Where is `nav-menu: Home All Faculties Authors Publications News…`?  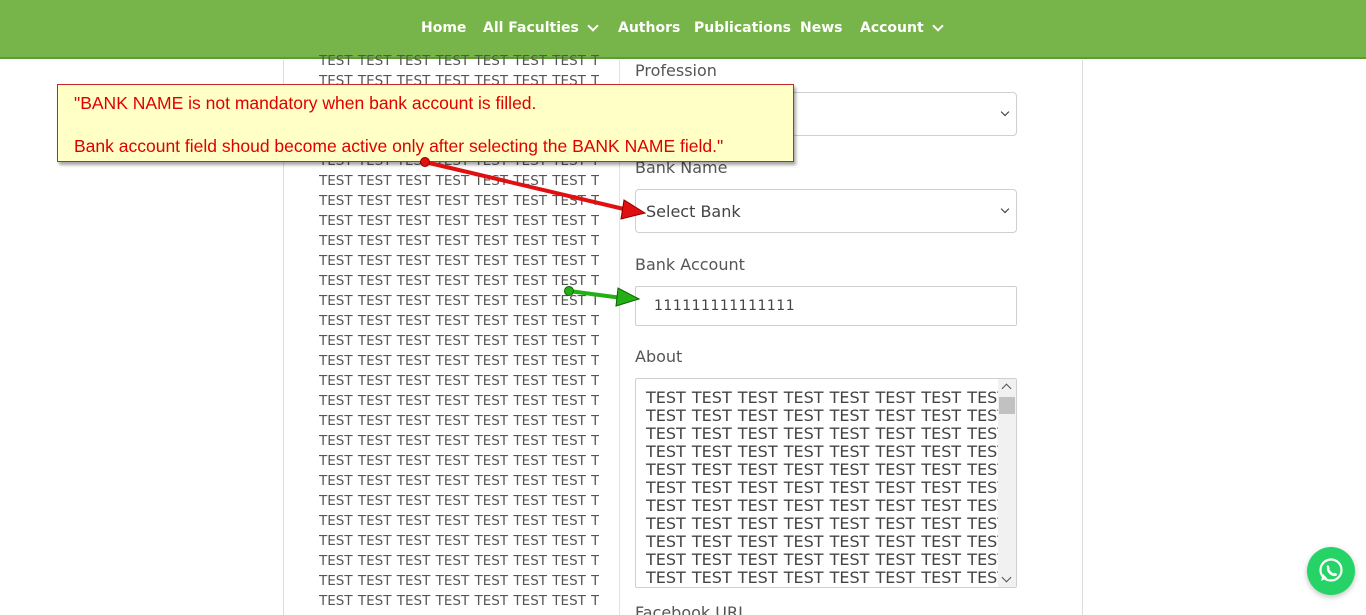 nav-menu: Home All Faculties Authors Publications News… is located at coordinates (683, 28).